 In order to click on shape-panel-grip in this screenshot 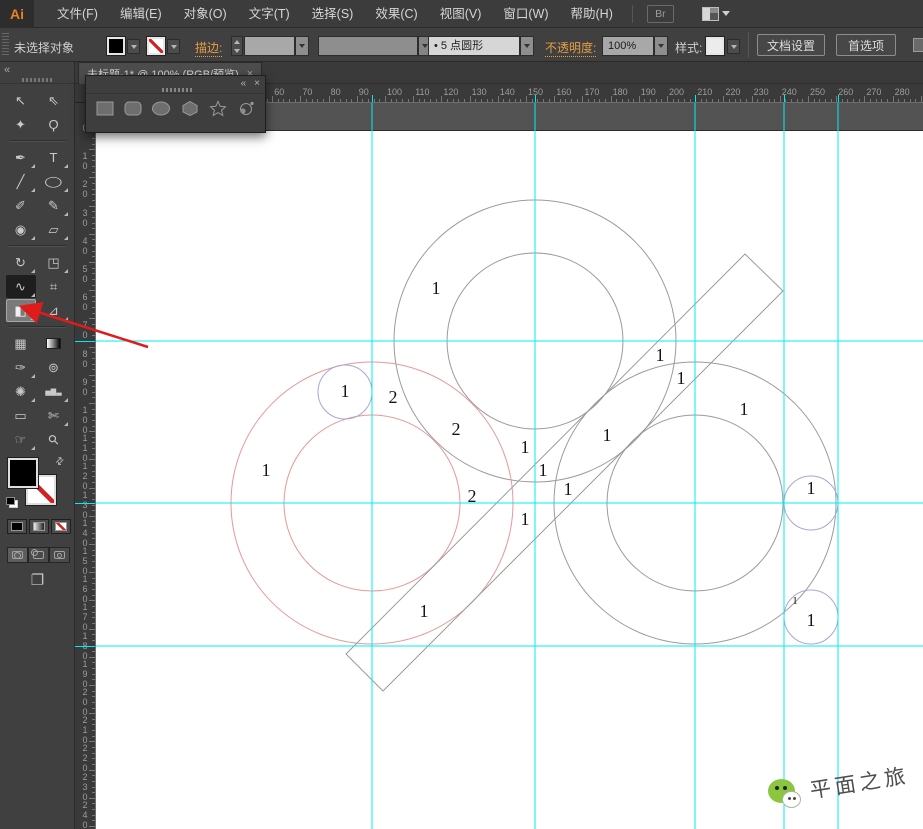, I will do `click(177, 90)`.